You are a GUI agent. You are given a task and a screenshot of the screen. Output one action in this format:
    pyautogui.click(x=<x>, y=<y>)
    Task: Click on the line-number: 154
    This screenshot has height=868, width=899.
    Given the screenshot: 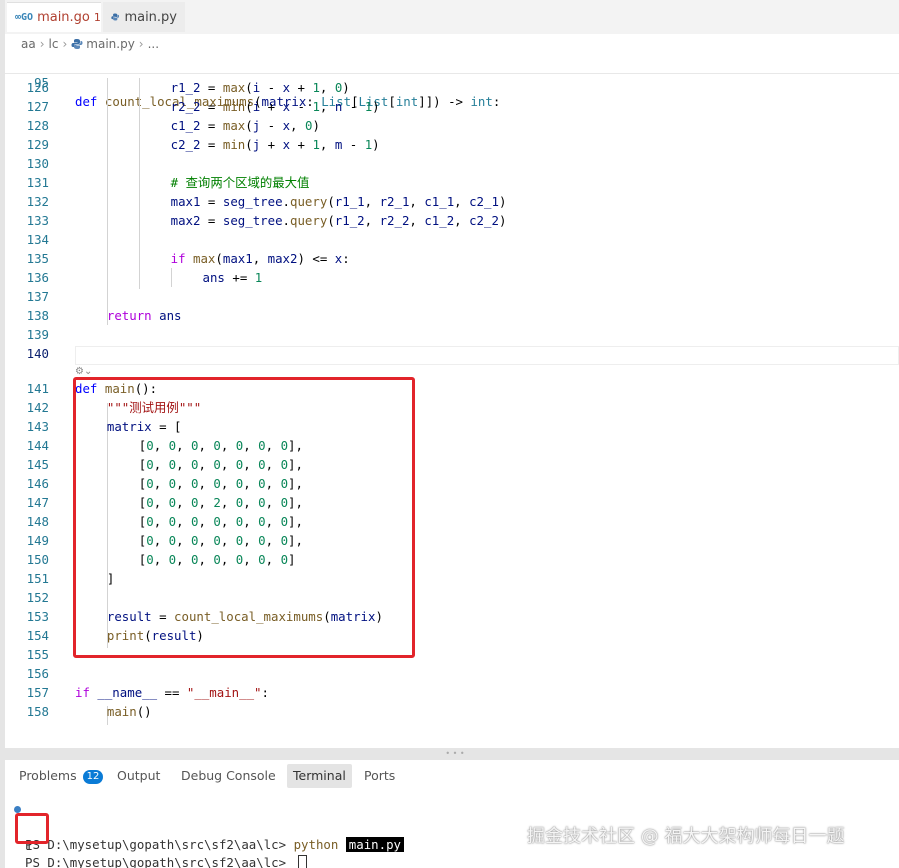 What is the action you would take?
    pyautogui.click(x=37, y=635)
    